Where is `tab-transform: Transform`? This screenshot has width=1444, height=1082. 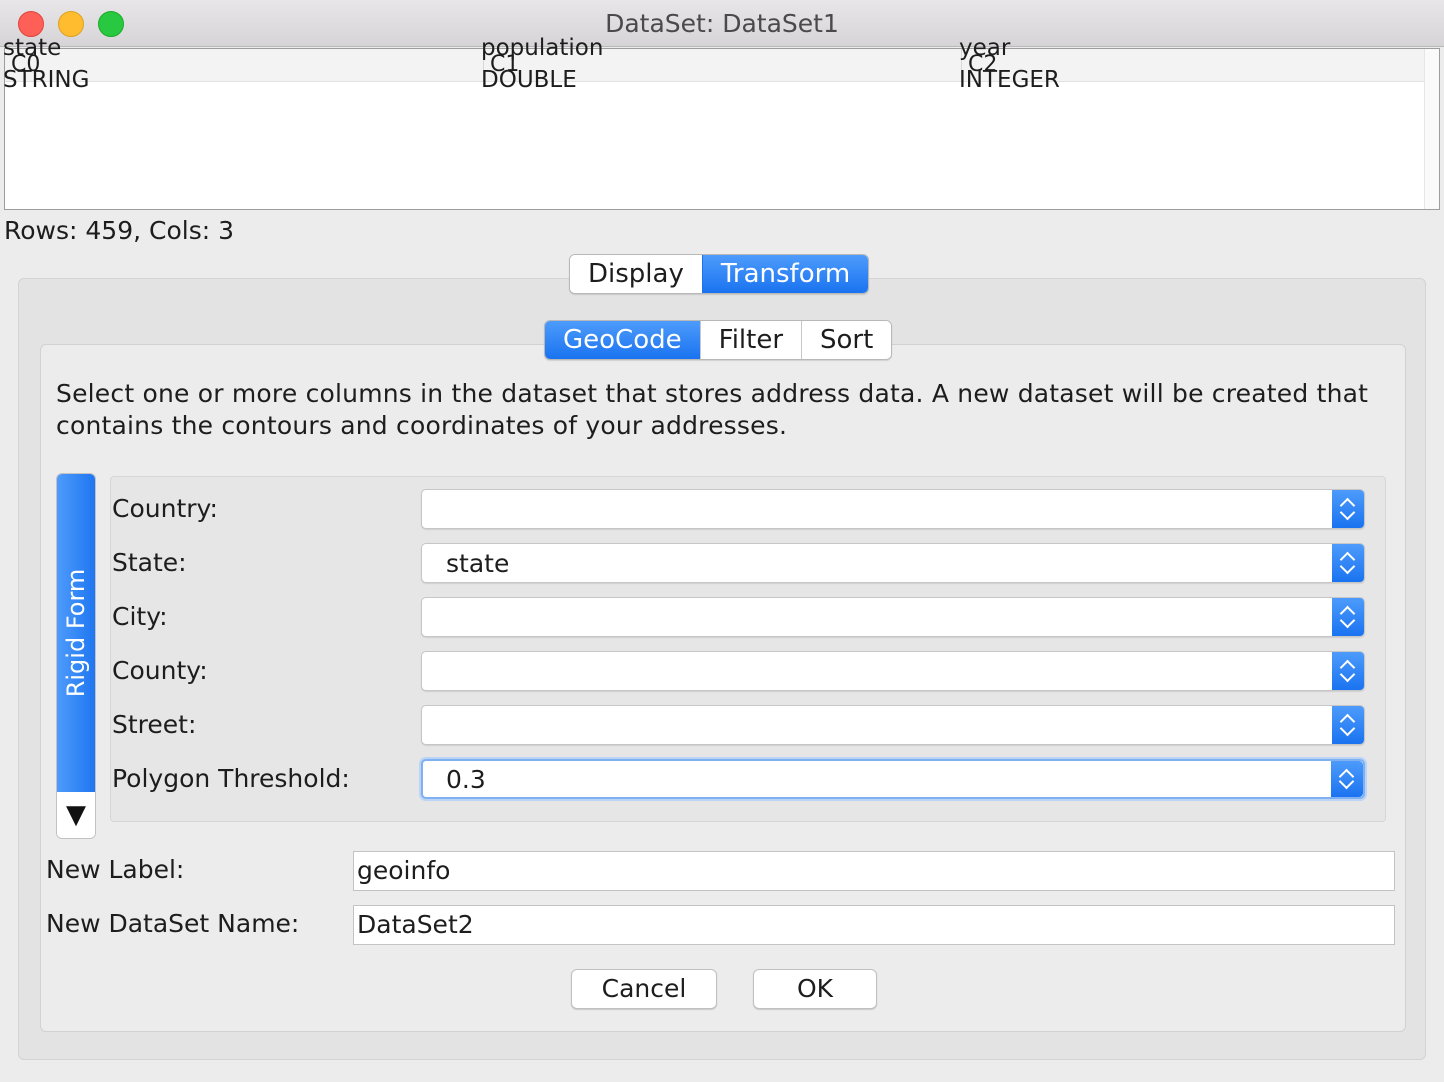
tab-transform: Transform is located at coordinates (785, 274).